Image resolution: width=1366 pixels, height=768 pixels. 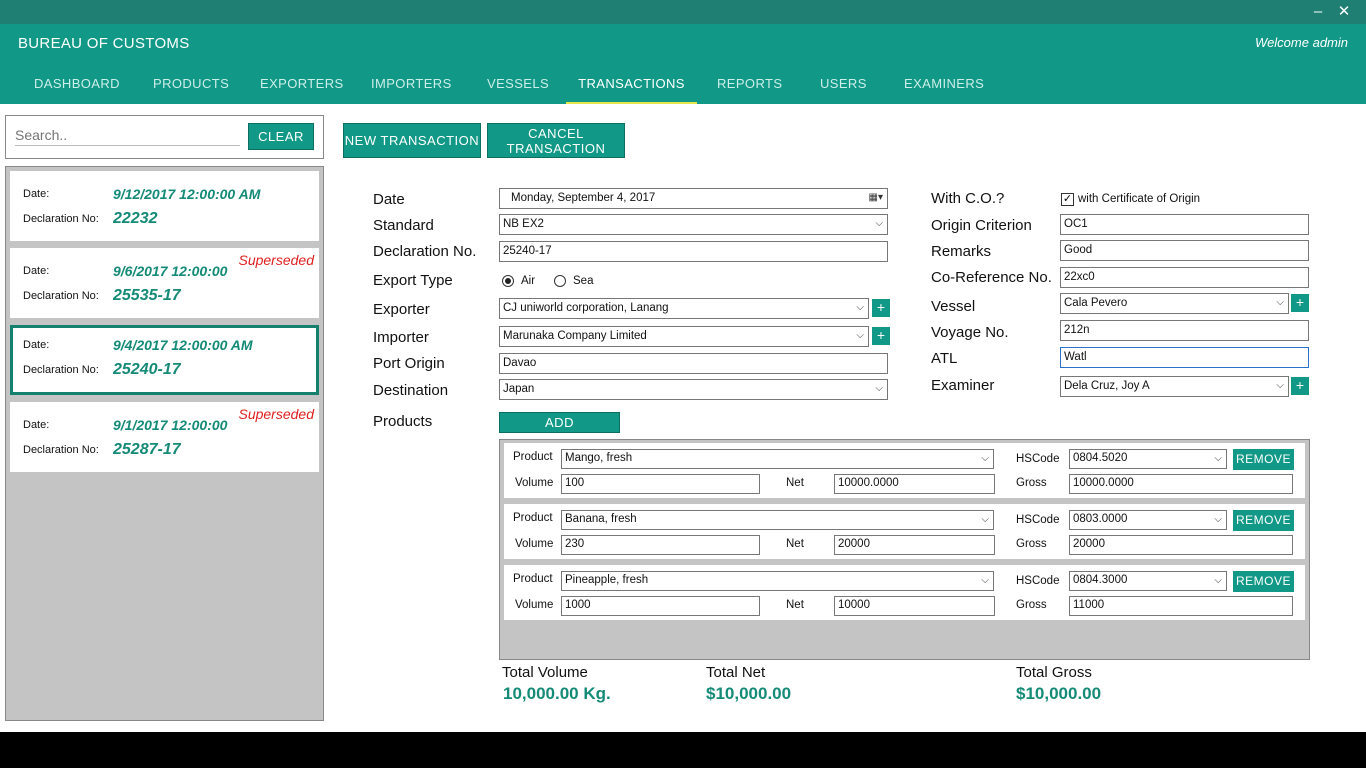 What do you see at coordinates (508, 281) in the screenshot?
I see `export-air-radio` at bounding box center [508, 281].